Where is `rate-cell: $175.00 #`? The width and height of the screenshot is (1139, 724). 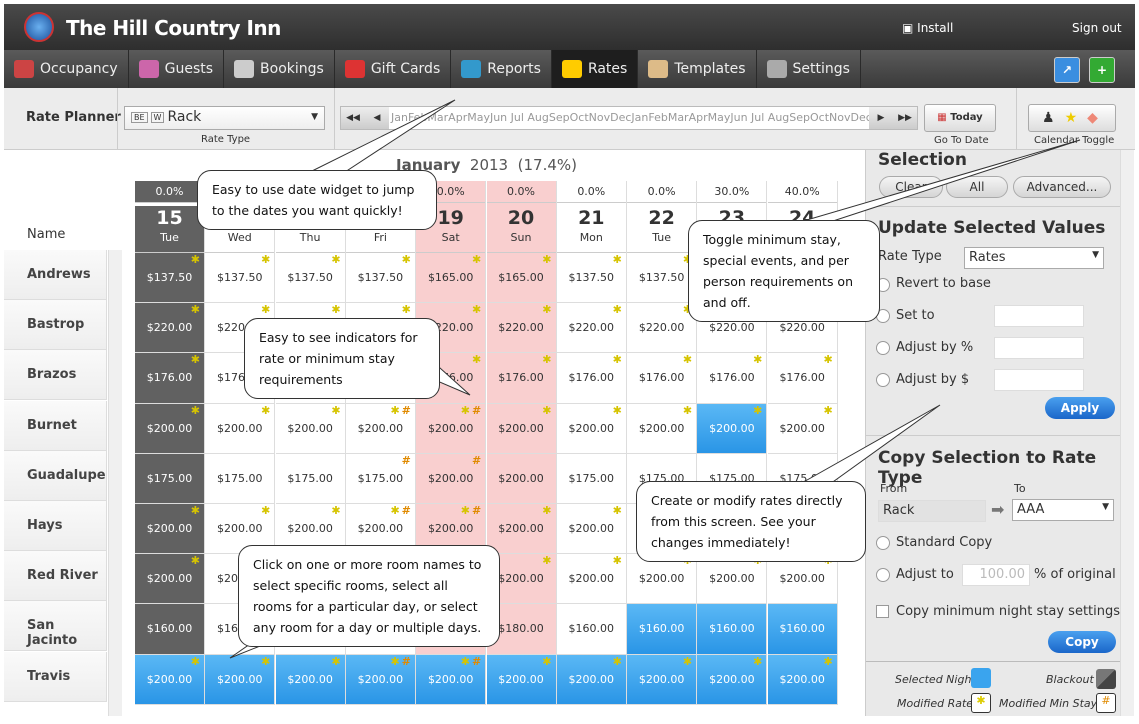 rate-cell: $175.00 # is located at coordinates (380, 479).